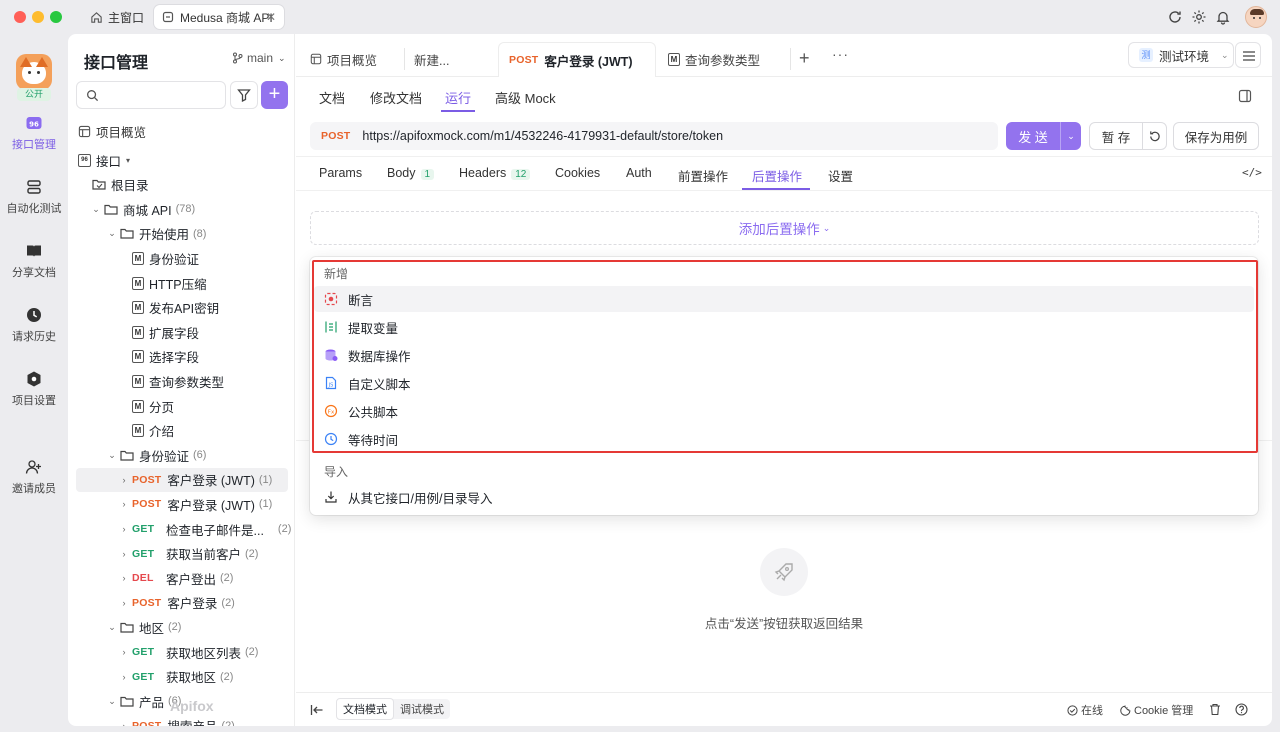 The height and width of the screenshot is (732, 1280). I want to click on tree-api-item: ›POST搜索产品(2), so click(176, 720).